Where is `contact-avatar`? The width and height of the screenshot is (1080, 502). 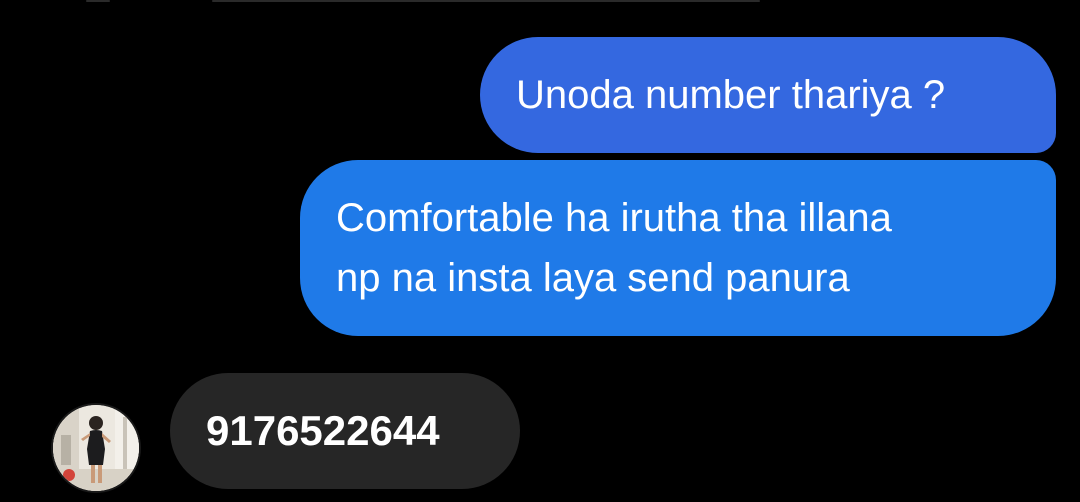 contact-avatar is located at coordinates (96, 448).